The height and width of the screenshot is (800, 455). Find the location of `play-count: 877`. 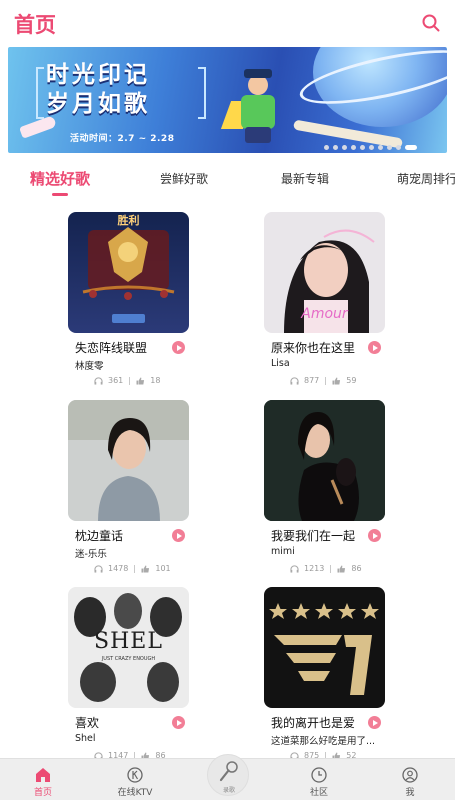

play-count: 877 is located at coordinates (312, 380).